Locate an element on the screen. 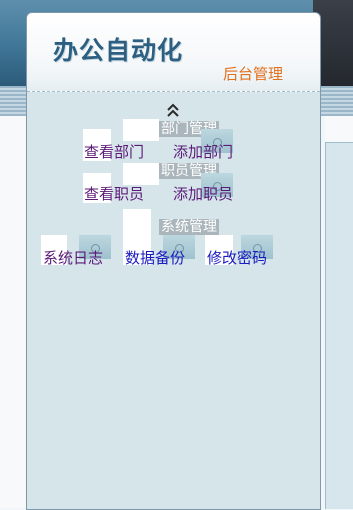 This screenshot has height=510, width=353. staff-header-left-block is located at coordinates (141, 174).